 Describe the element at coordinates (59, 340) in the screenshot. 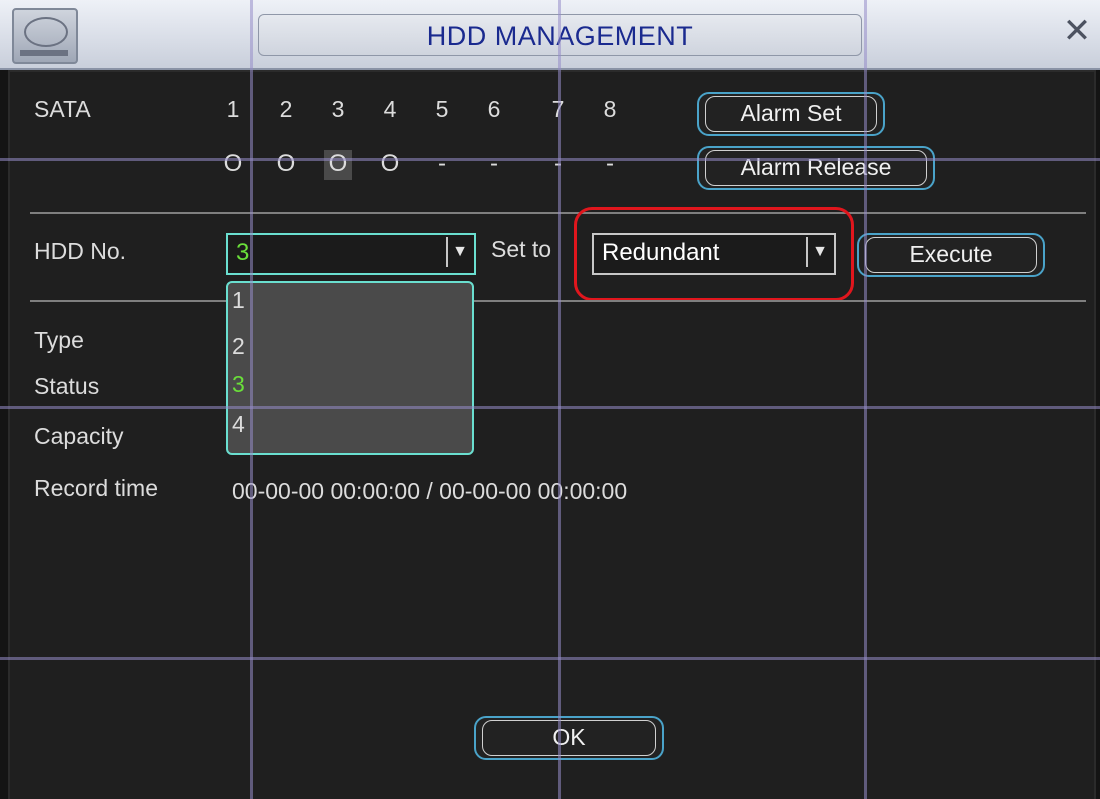

I see `type-label: Type` at that location.